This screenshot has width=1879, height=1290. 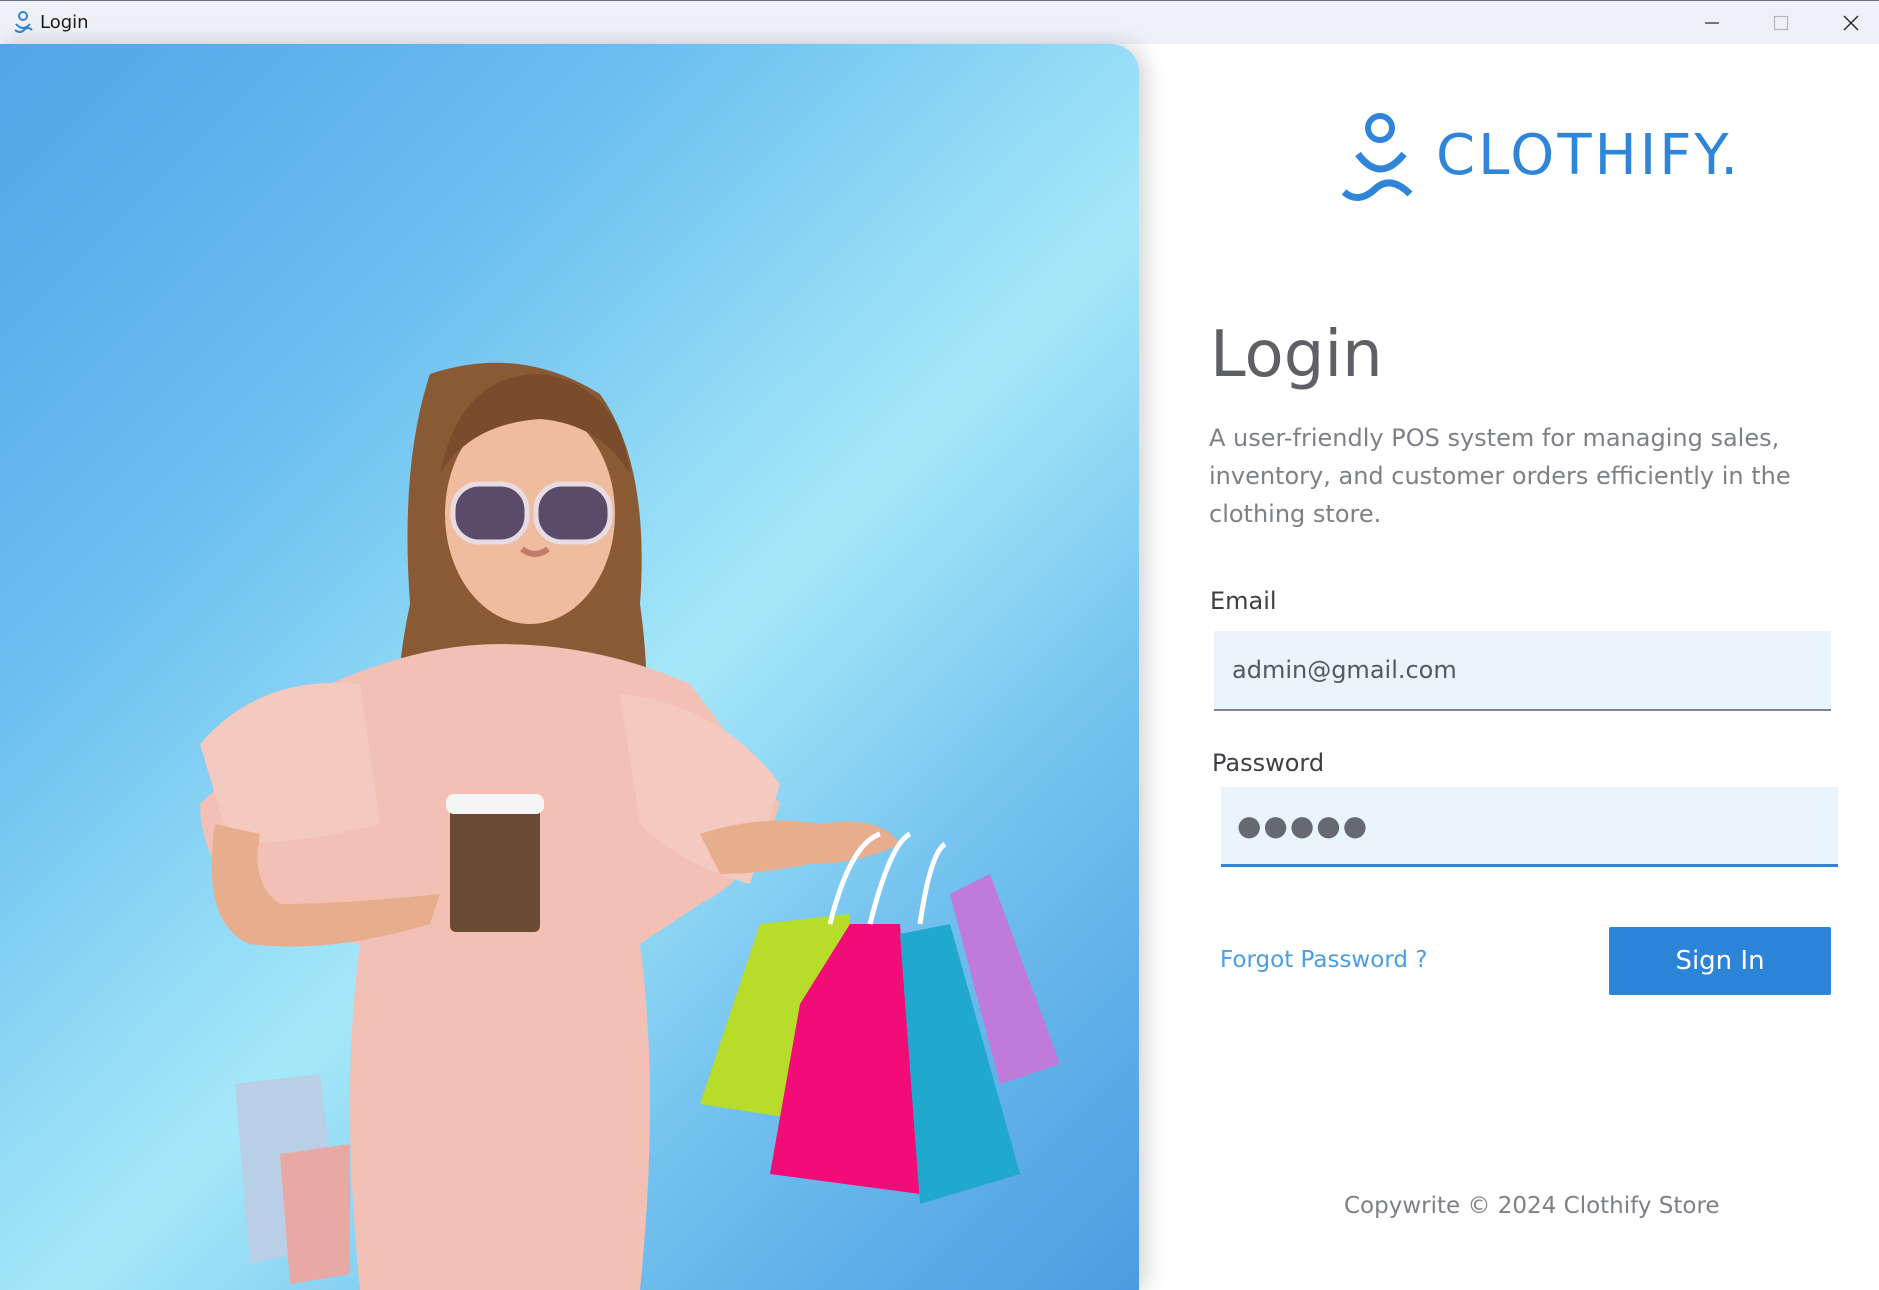 What do you see at coordinates (939, 22) in the screenshot?
I see `window-titlebar: Login` at bounding box center [939, 22].